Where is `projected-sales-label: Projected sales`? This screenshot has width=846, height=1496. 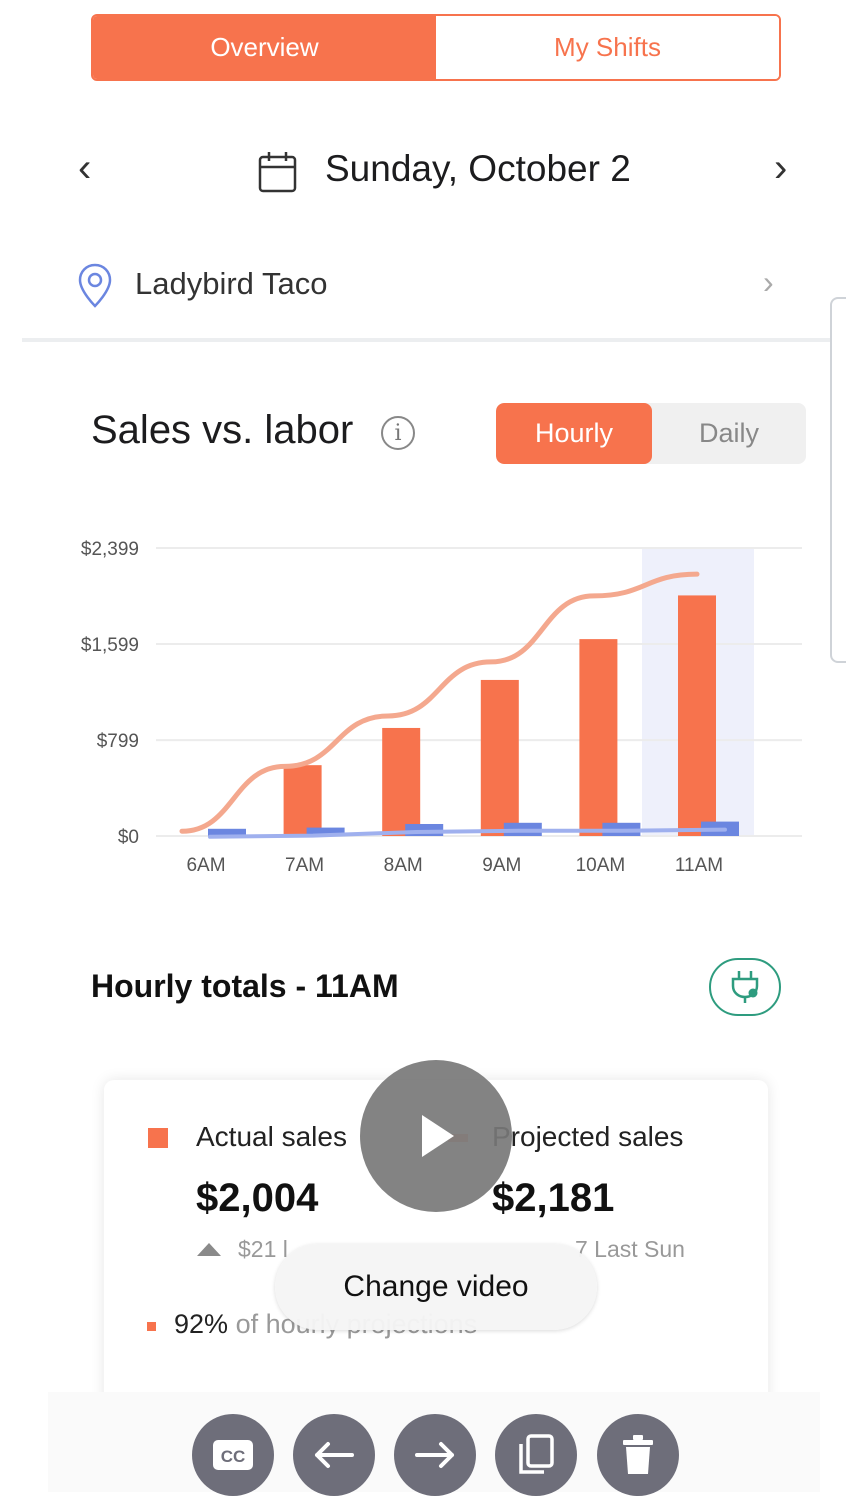
projected-sales-label: Projected sales is located at coordinates (588, 1136).